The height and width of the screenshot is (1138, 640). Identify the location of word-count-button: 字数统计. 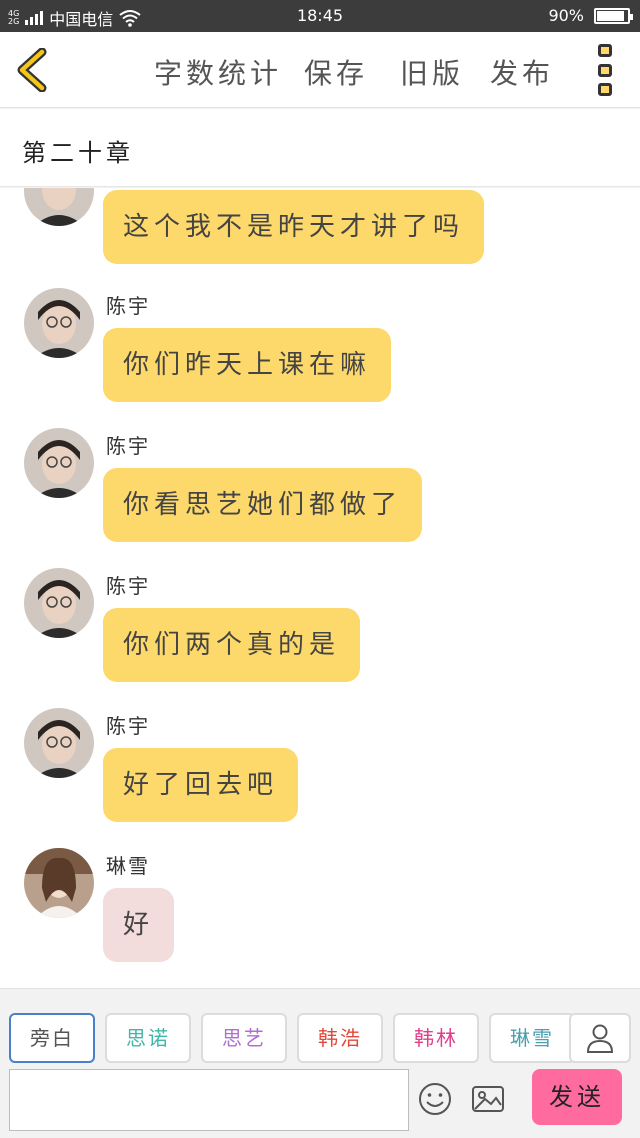
(218, 72).